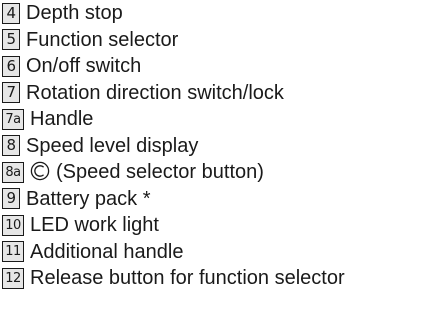 The image size is (429, 323). Describe the element at coordinates (107, 251) in the screenshot. I see `item-label: Additional handle` at that location.